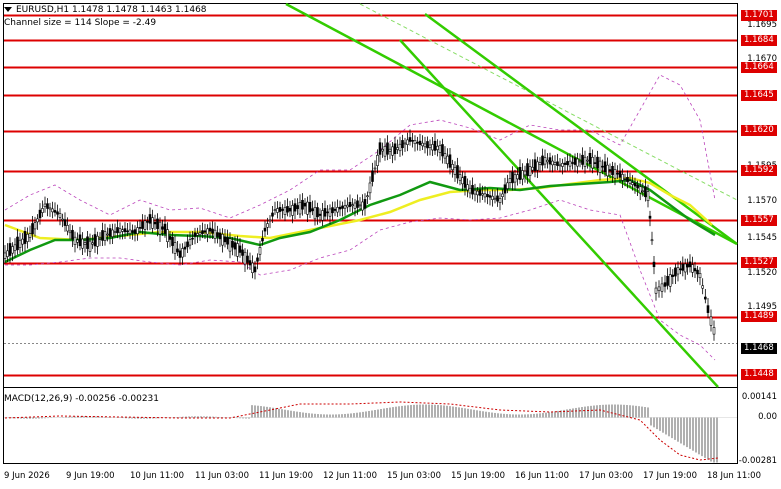 The height and width of the screenshot is (489, 781). Describe the element at coordinates (762, 201) in the screenshot. I see `price-scale-label: 1.1570` at that location.